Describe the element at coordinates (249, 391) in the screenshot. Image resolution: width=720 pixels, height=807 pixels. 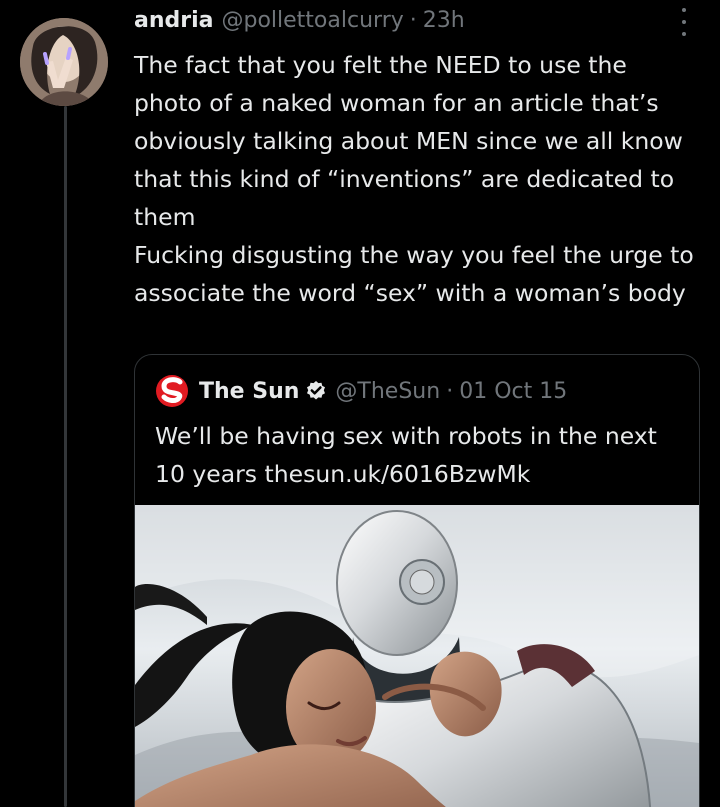
I see `quoted-author-name: The Sun` at that location.